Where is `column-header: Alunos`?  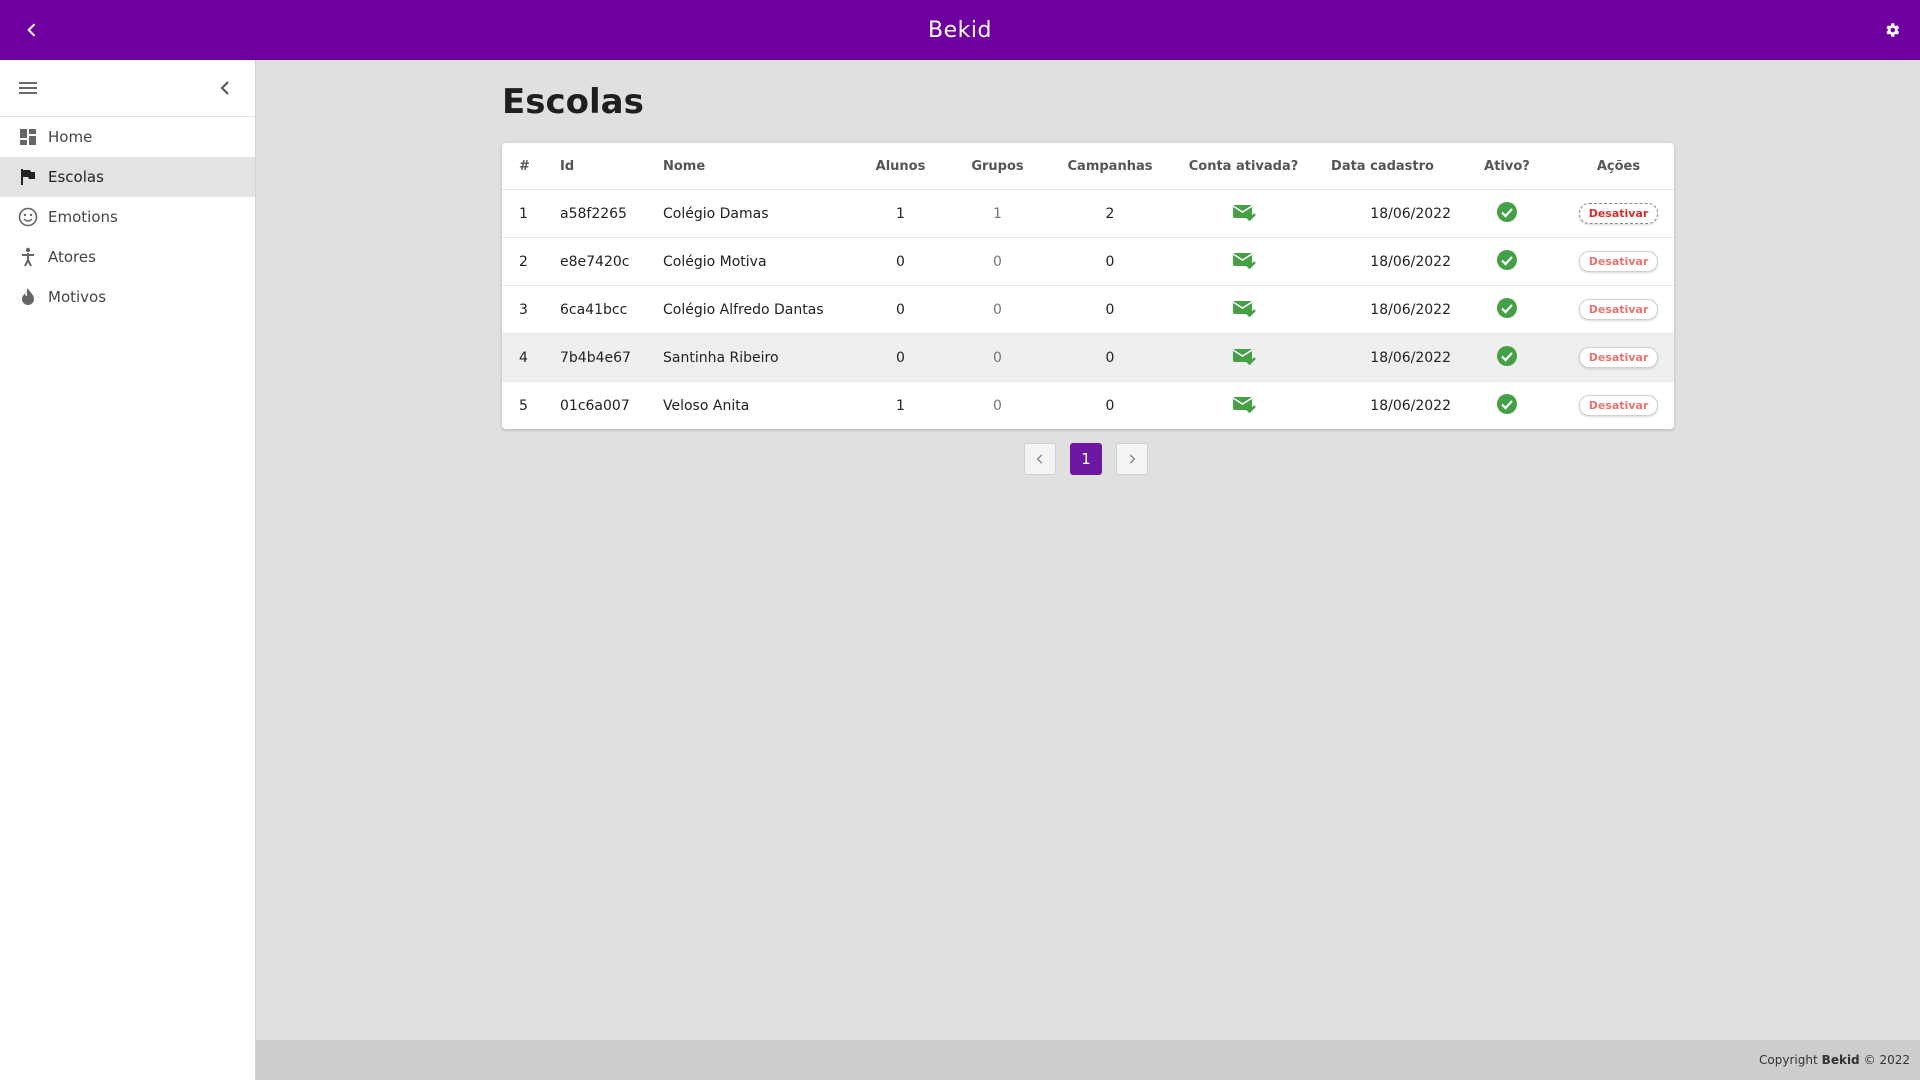
column-header: Alunos is located at coordinates (900, 166).